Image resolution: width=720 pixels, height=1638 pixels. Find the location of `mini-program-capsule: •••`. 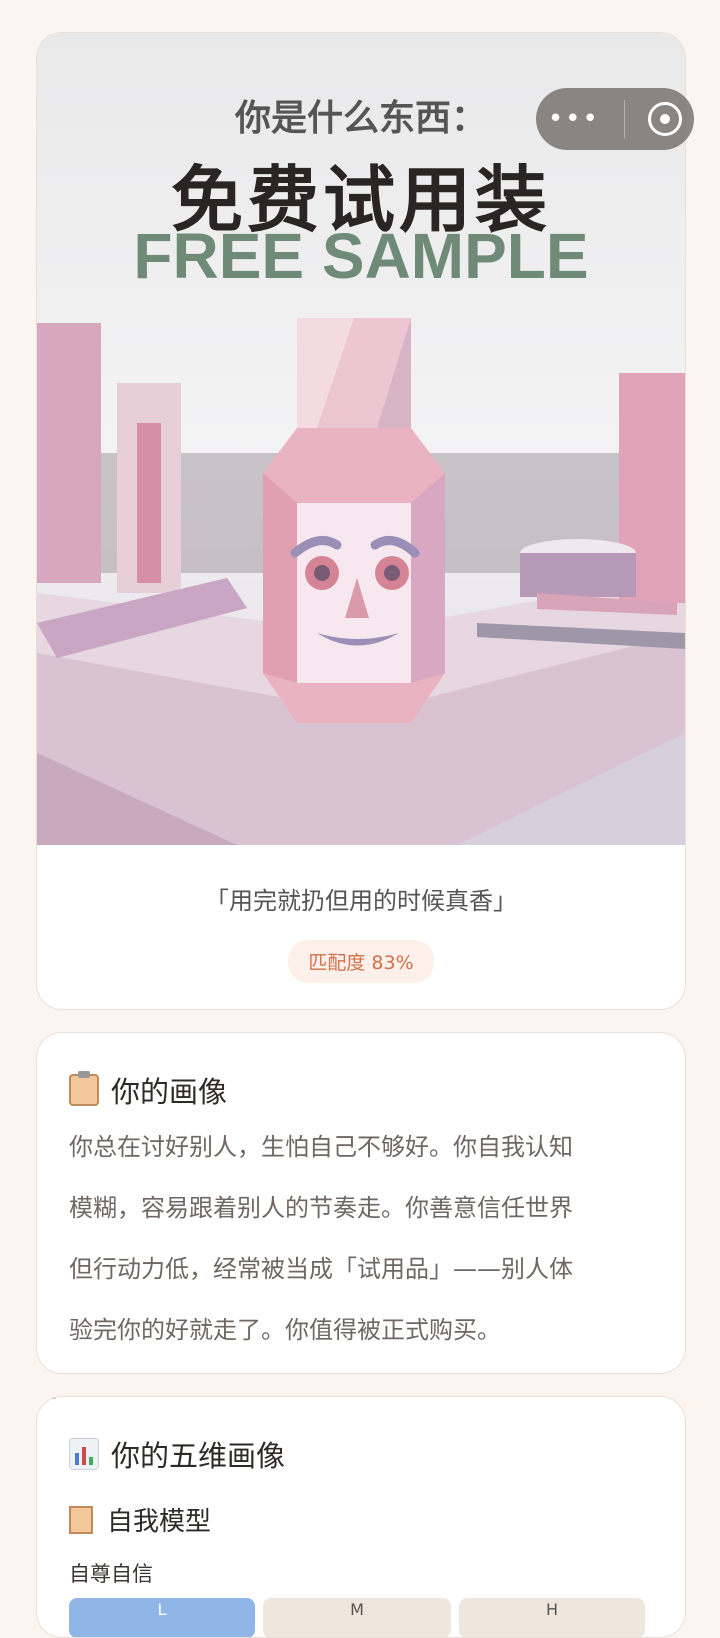

mini-program-capsule: ••• is located at coordinates (615, 119).